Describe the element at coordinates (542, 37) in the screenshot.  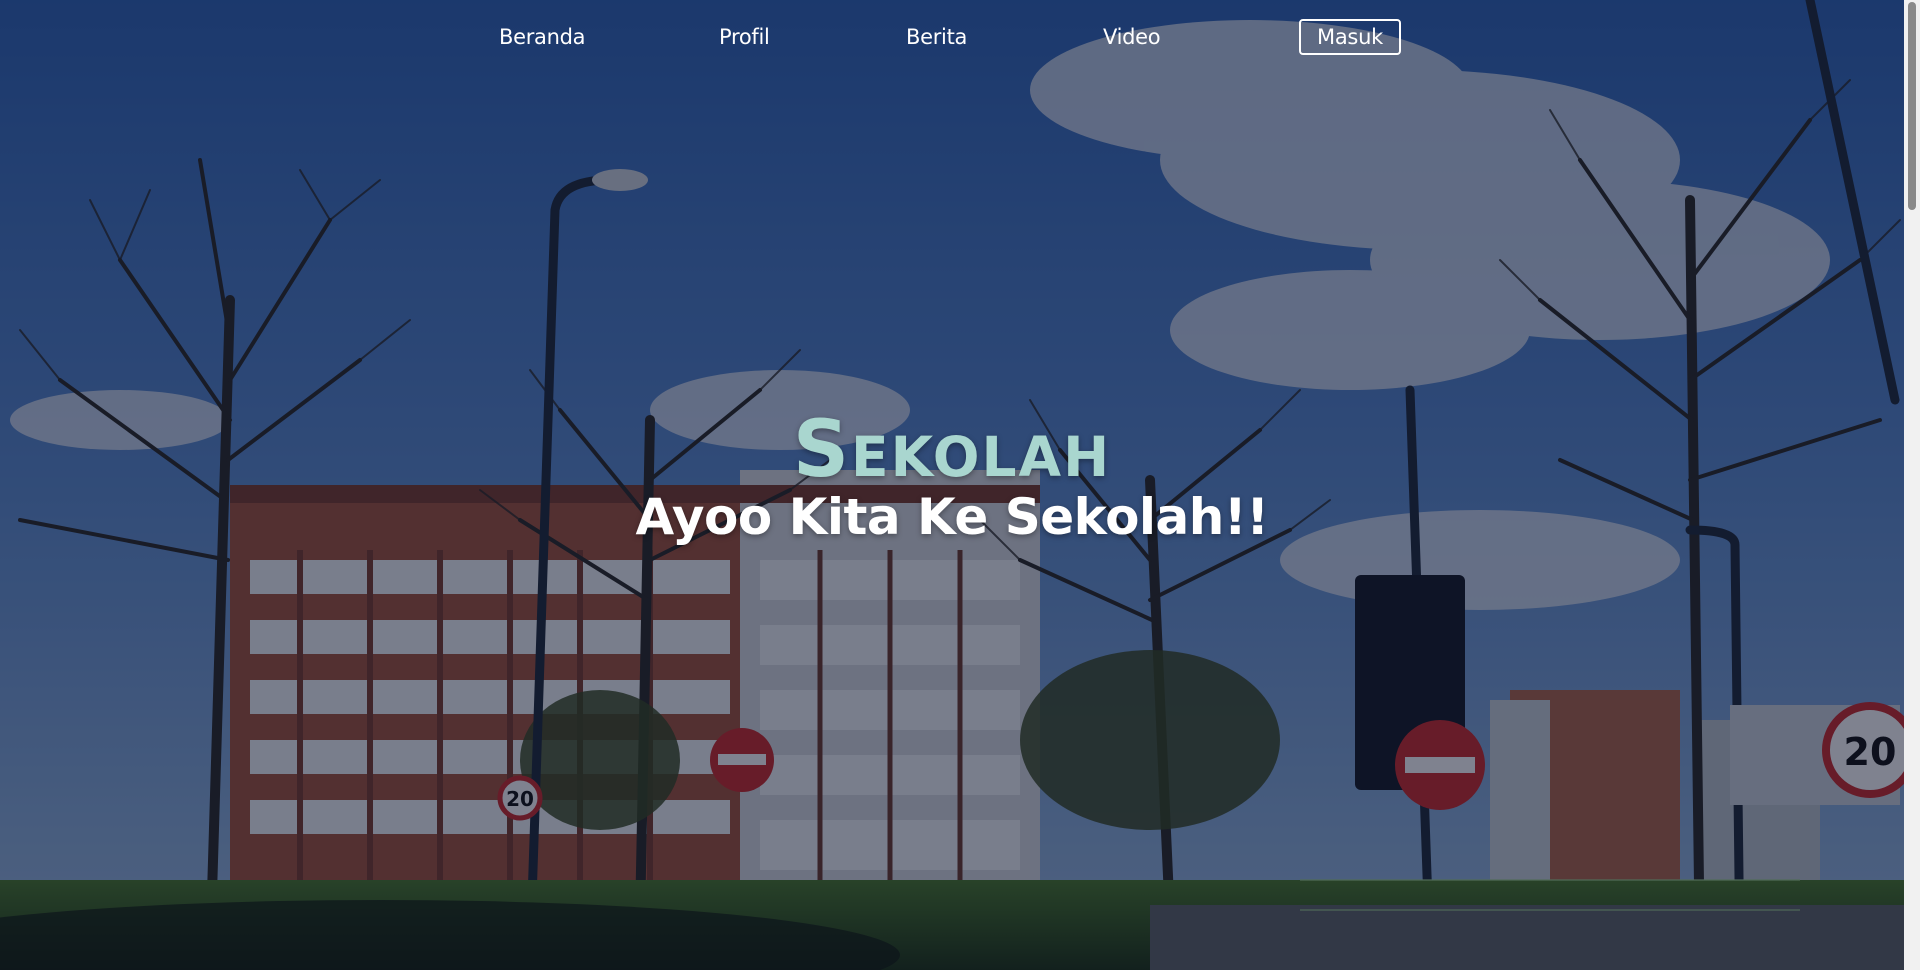
I see `nav-item-beranda: Beranda` at that location.